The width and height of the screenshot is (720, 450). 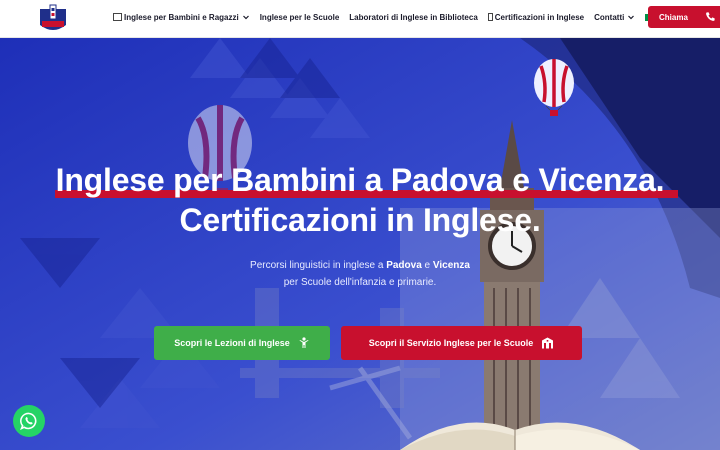 I want to click on nav-label: Inglese per le Scuole, so click(x=299, y=17).